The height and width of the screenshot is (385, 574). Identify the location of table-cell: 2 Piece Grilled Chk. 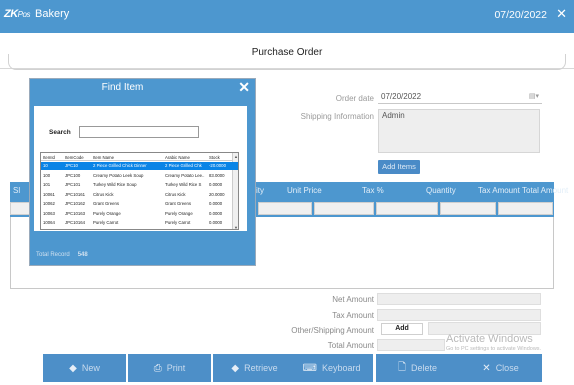
(183, 165).